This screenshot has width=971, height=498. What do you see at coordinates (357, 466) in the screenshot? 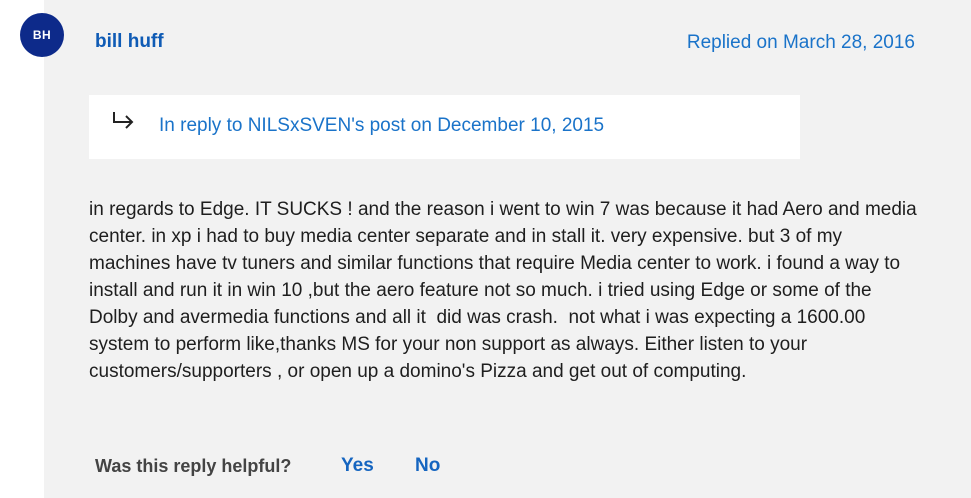
I see `helpful-yes-button: Yes` at bounding box center [357, 466].